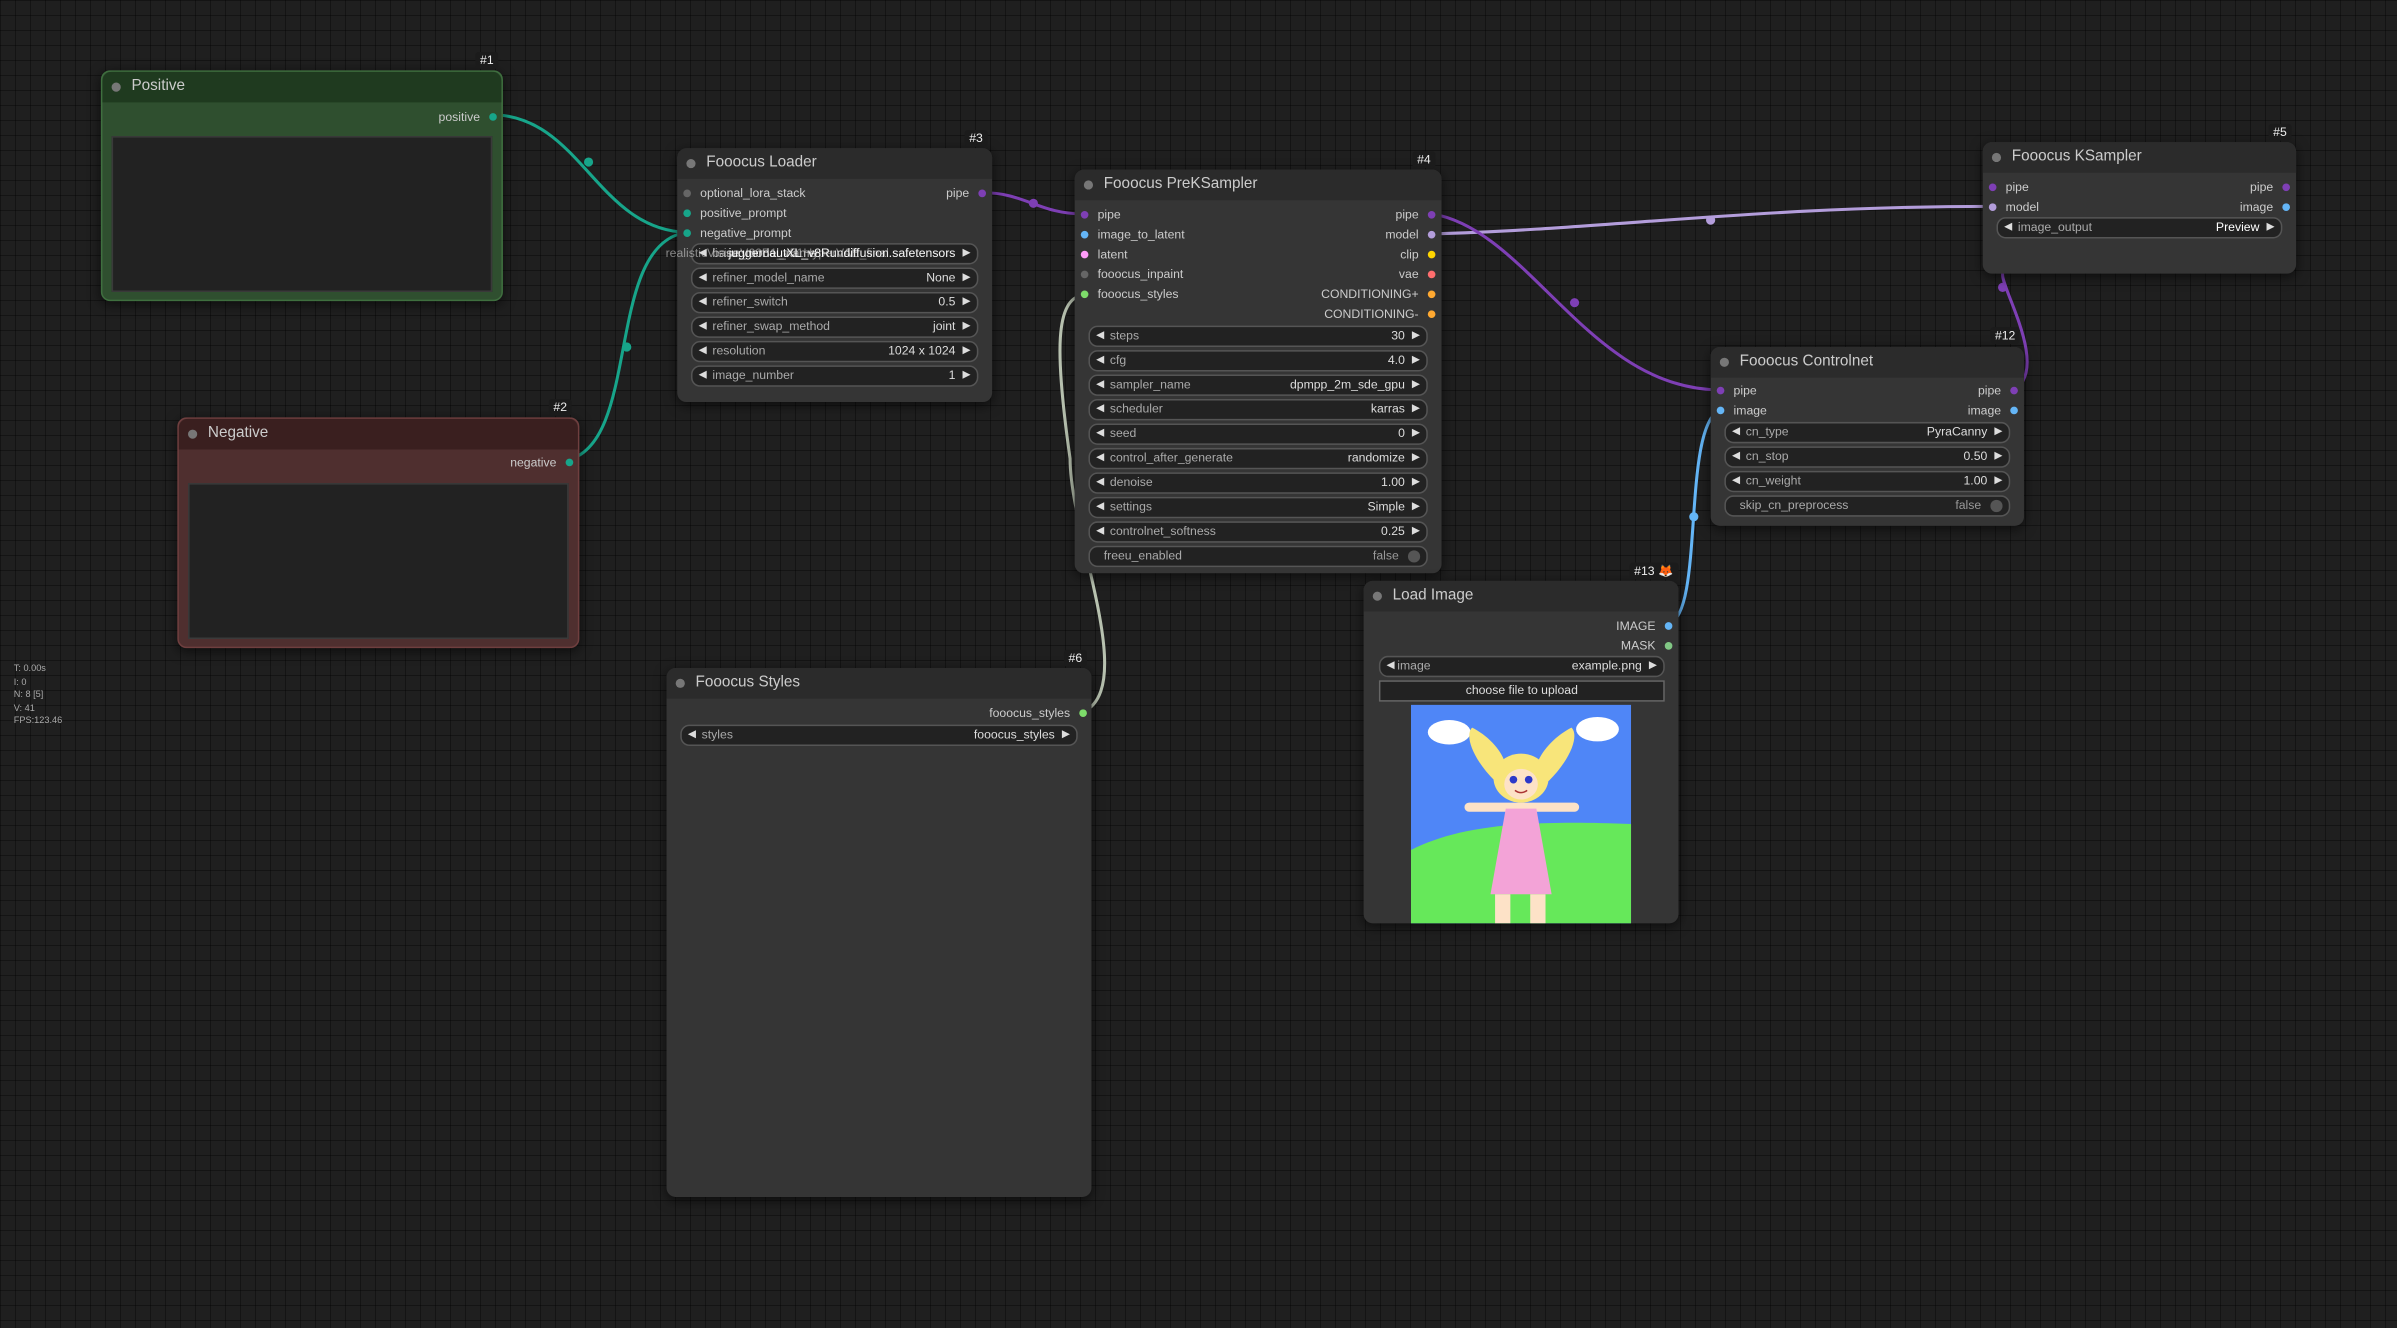 The width and height of the screenshot is (2397, 1328). What do you see at coordinates (834, 327) in the screenshot?
I see `widget-refiner-swap-method: ◀ refiner_swap_method joint ▶` at bounding box center [834, 327].